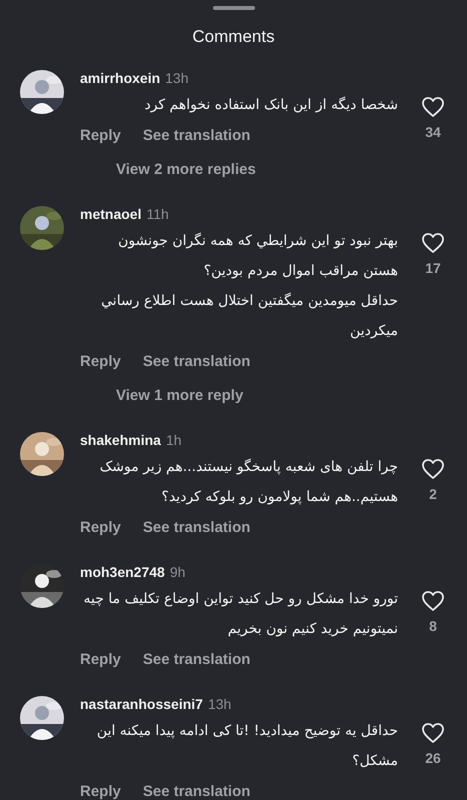 This screenshot has width=467, height=800. Describe the element at coordinates (257, 256) in the screenshot. I see `comment-text: بهتر نبود تو این شرايطي که همه نگران جونشون هستن مراقب اموال مردم بودین؟` at that location.